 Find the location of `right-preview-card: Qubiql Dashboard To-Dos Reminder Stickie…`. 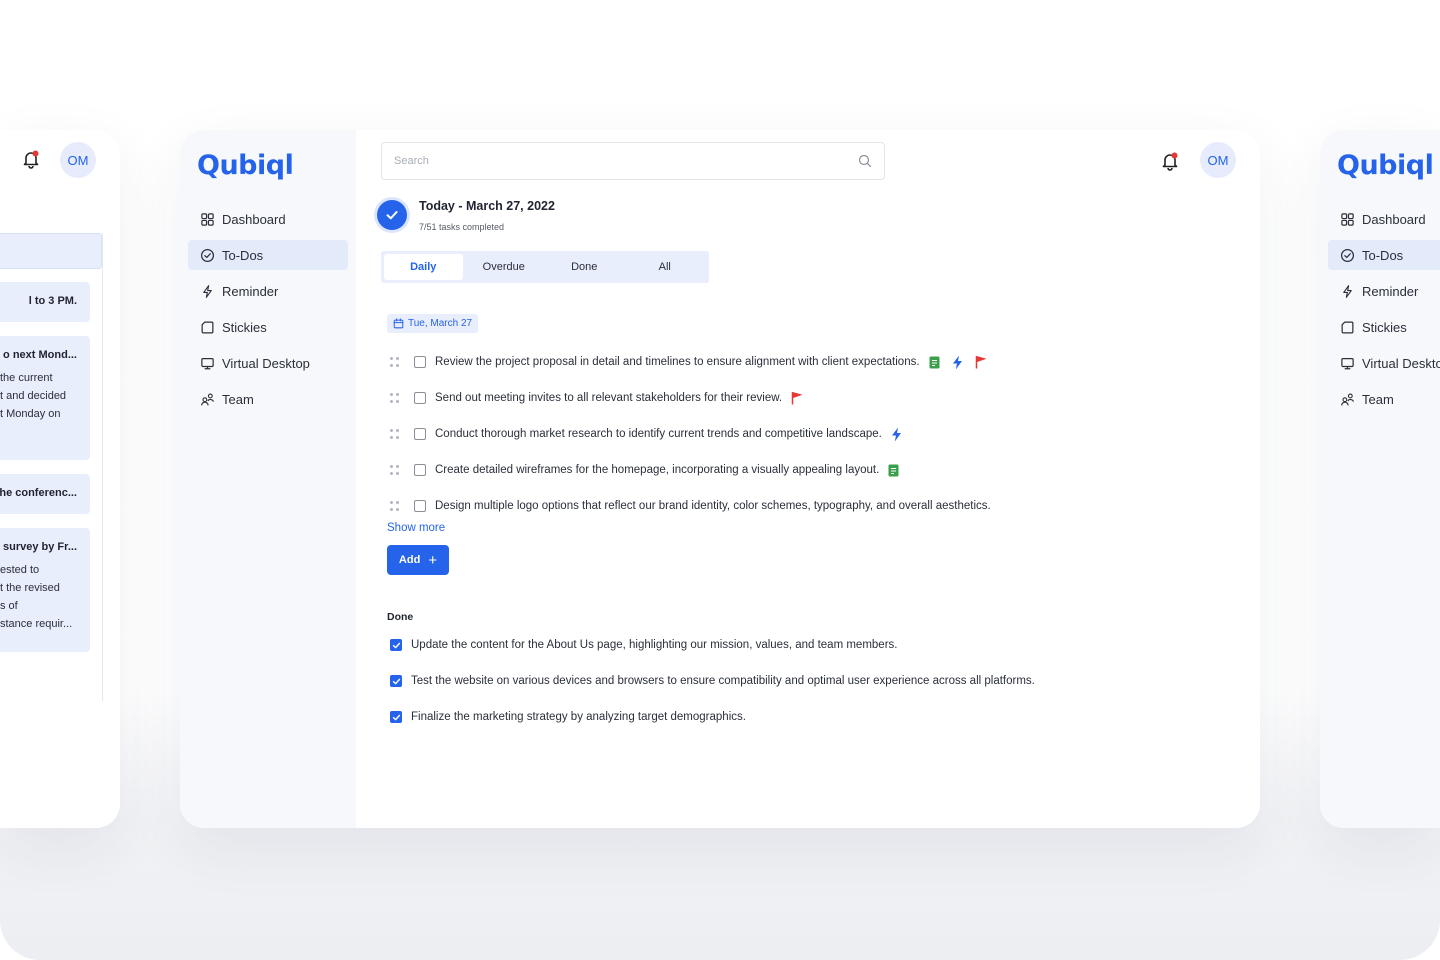

right-preview-card: Qubiql Dashboard To-Dos Reminder Stickie… is located at coordinates (1380, 479).